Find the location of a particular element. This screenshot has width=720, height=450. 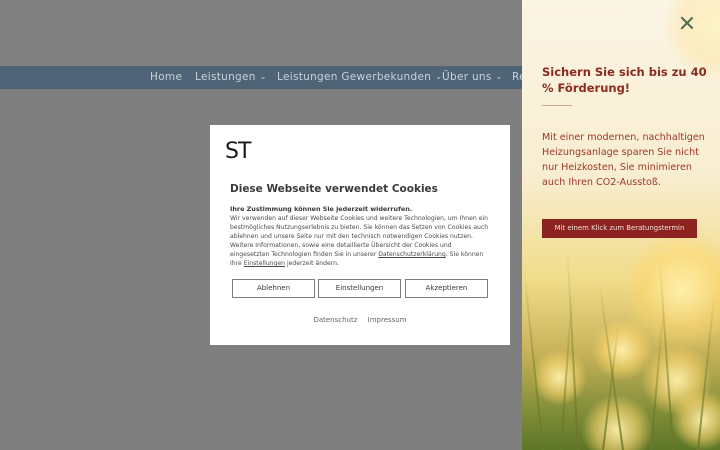

nav-item-truncated: Re is located at coordinates (517, 77).